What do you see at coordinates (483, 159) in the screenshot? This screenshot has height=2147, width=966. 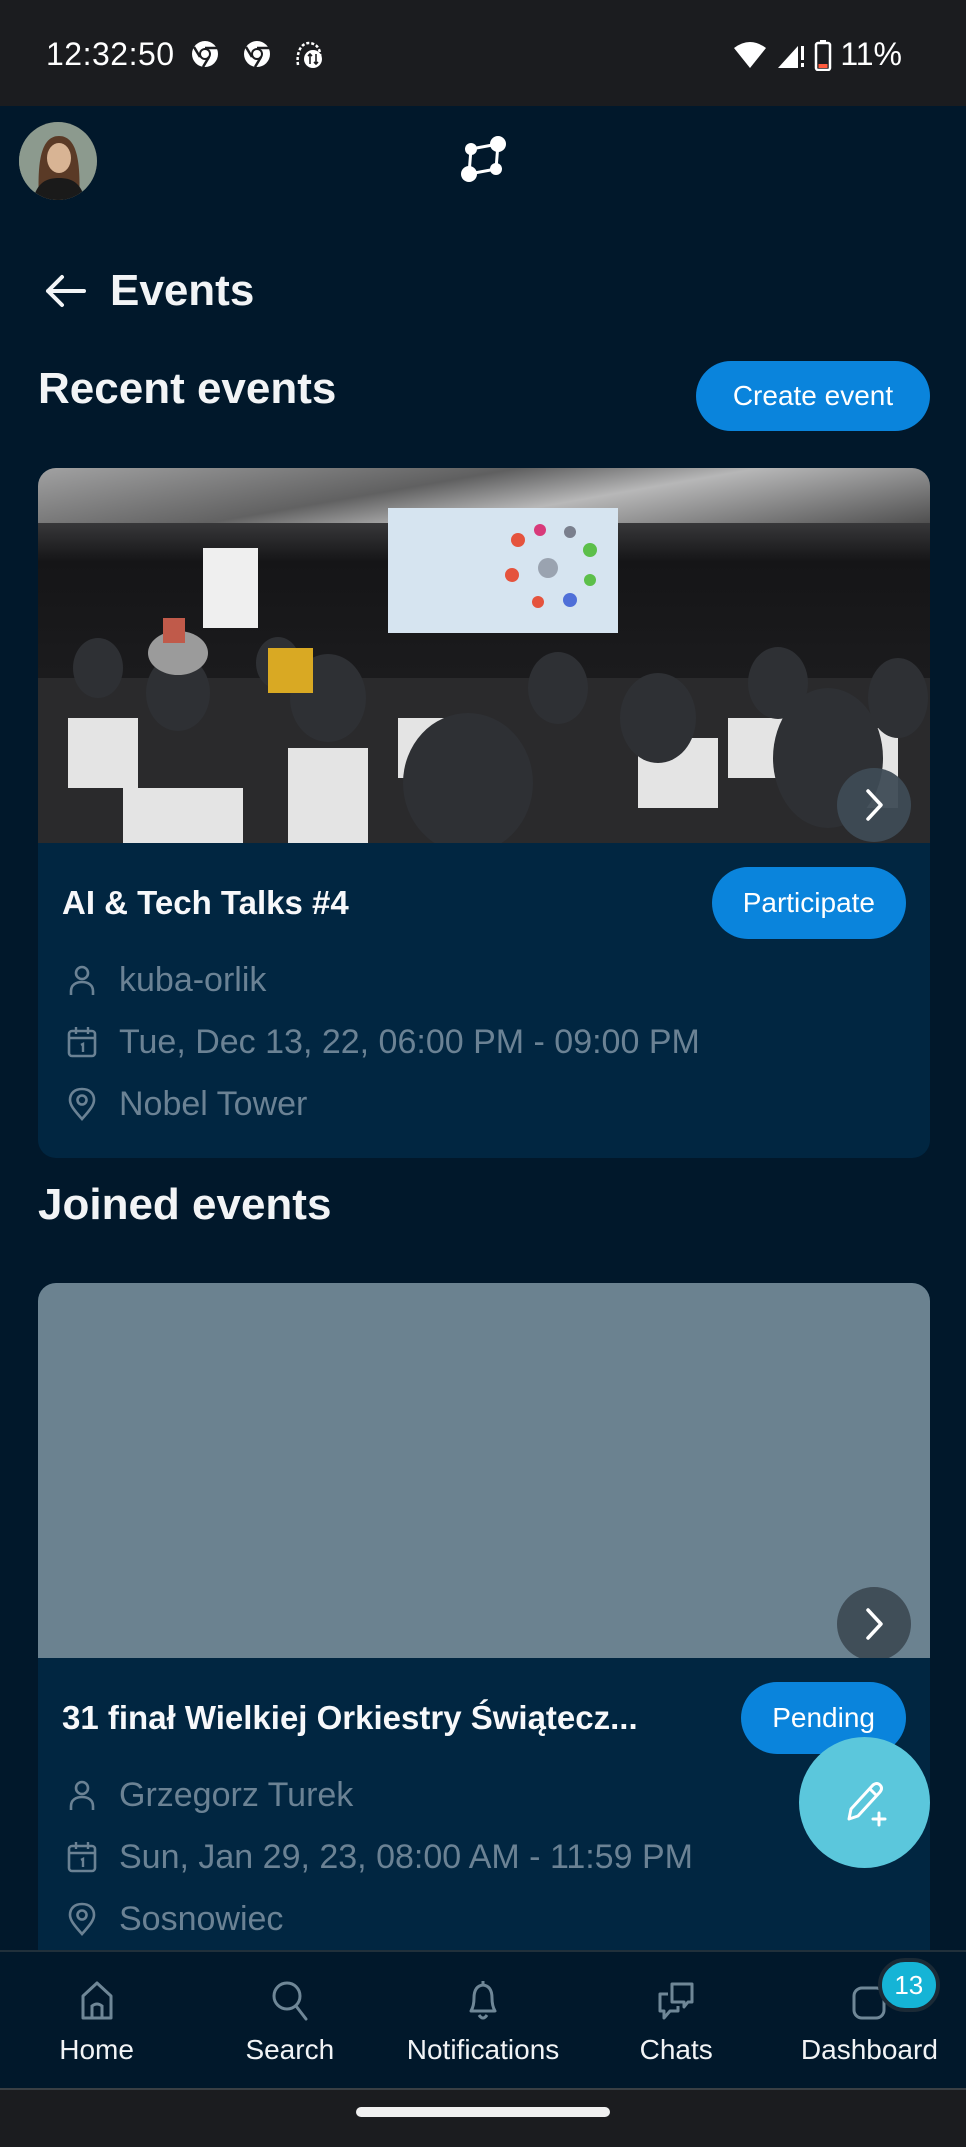 I see `app-logo-icon` at bounding box center [483, 159].